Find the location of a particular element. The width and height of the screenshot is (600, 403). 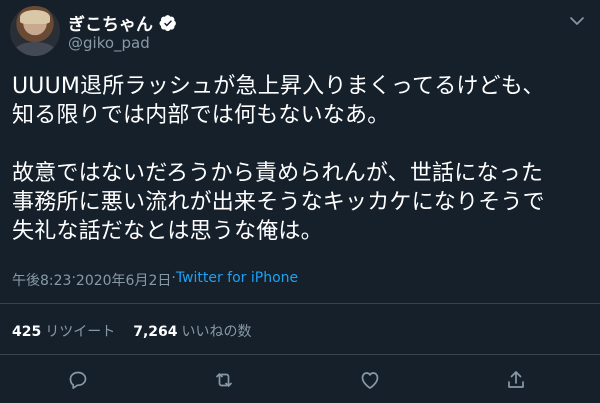

avatar-shirt is located at coordinates (35, 49).